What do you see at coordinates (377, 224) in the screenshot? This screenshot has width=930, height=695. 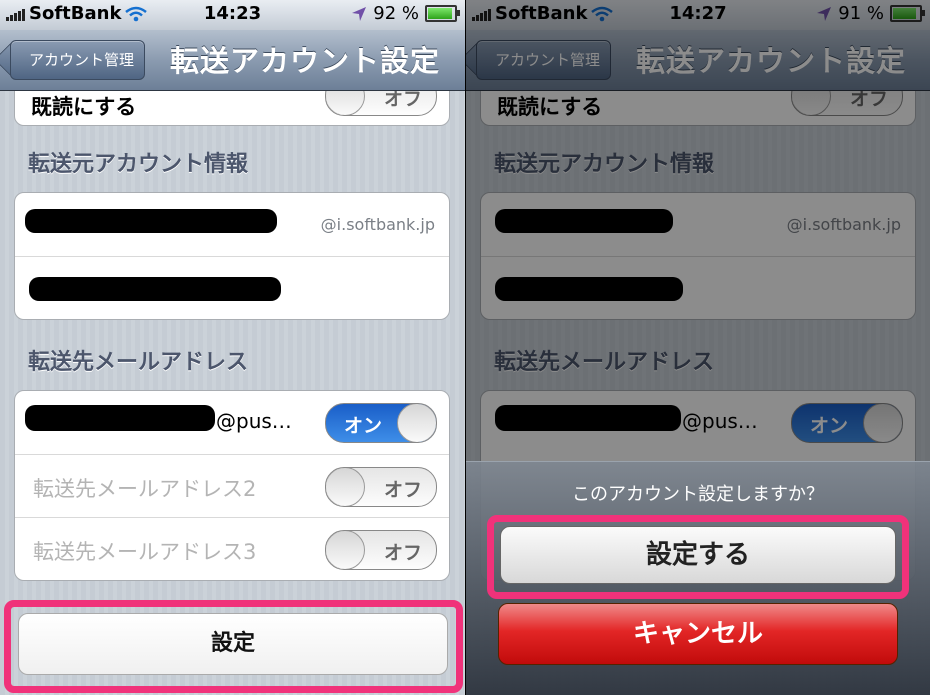 I see `account-domain: @i.softbank.jp` at bounding box center [377, 224].